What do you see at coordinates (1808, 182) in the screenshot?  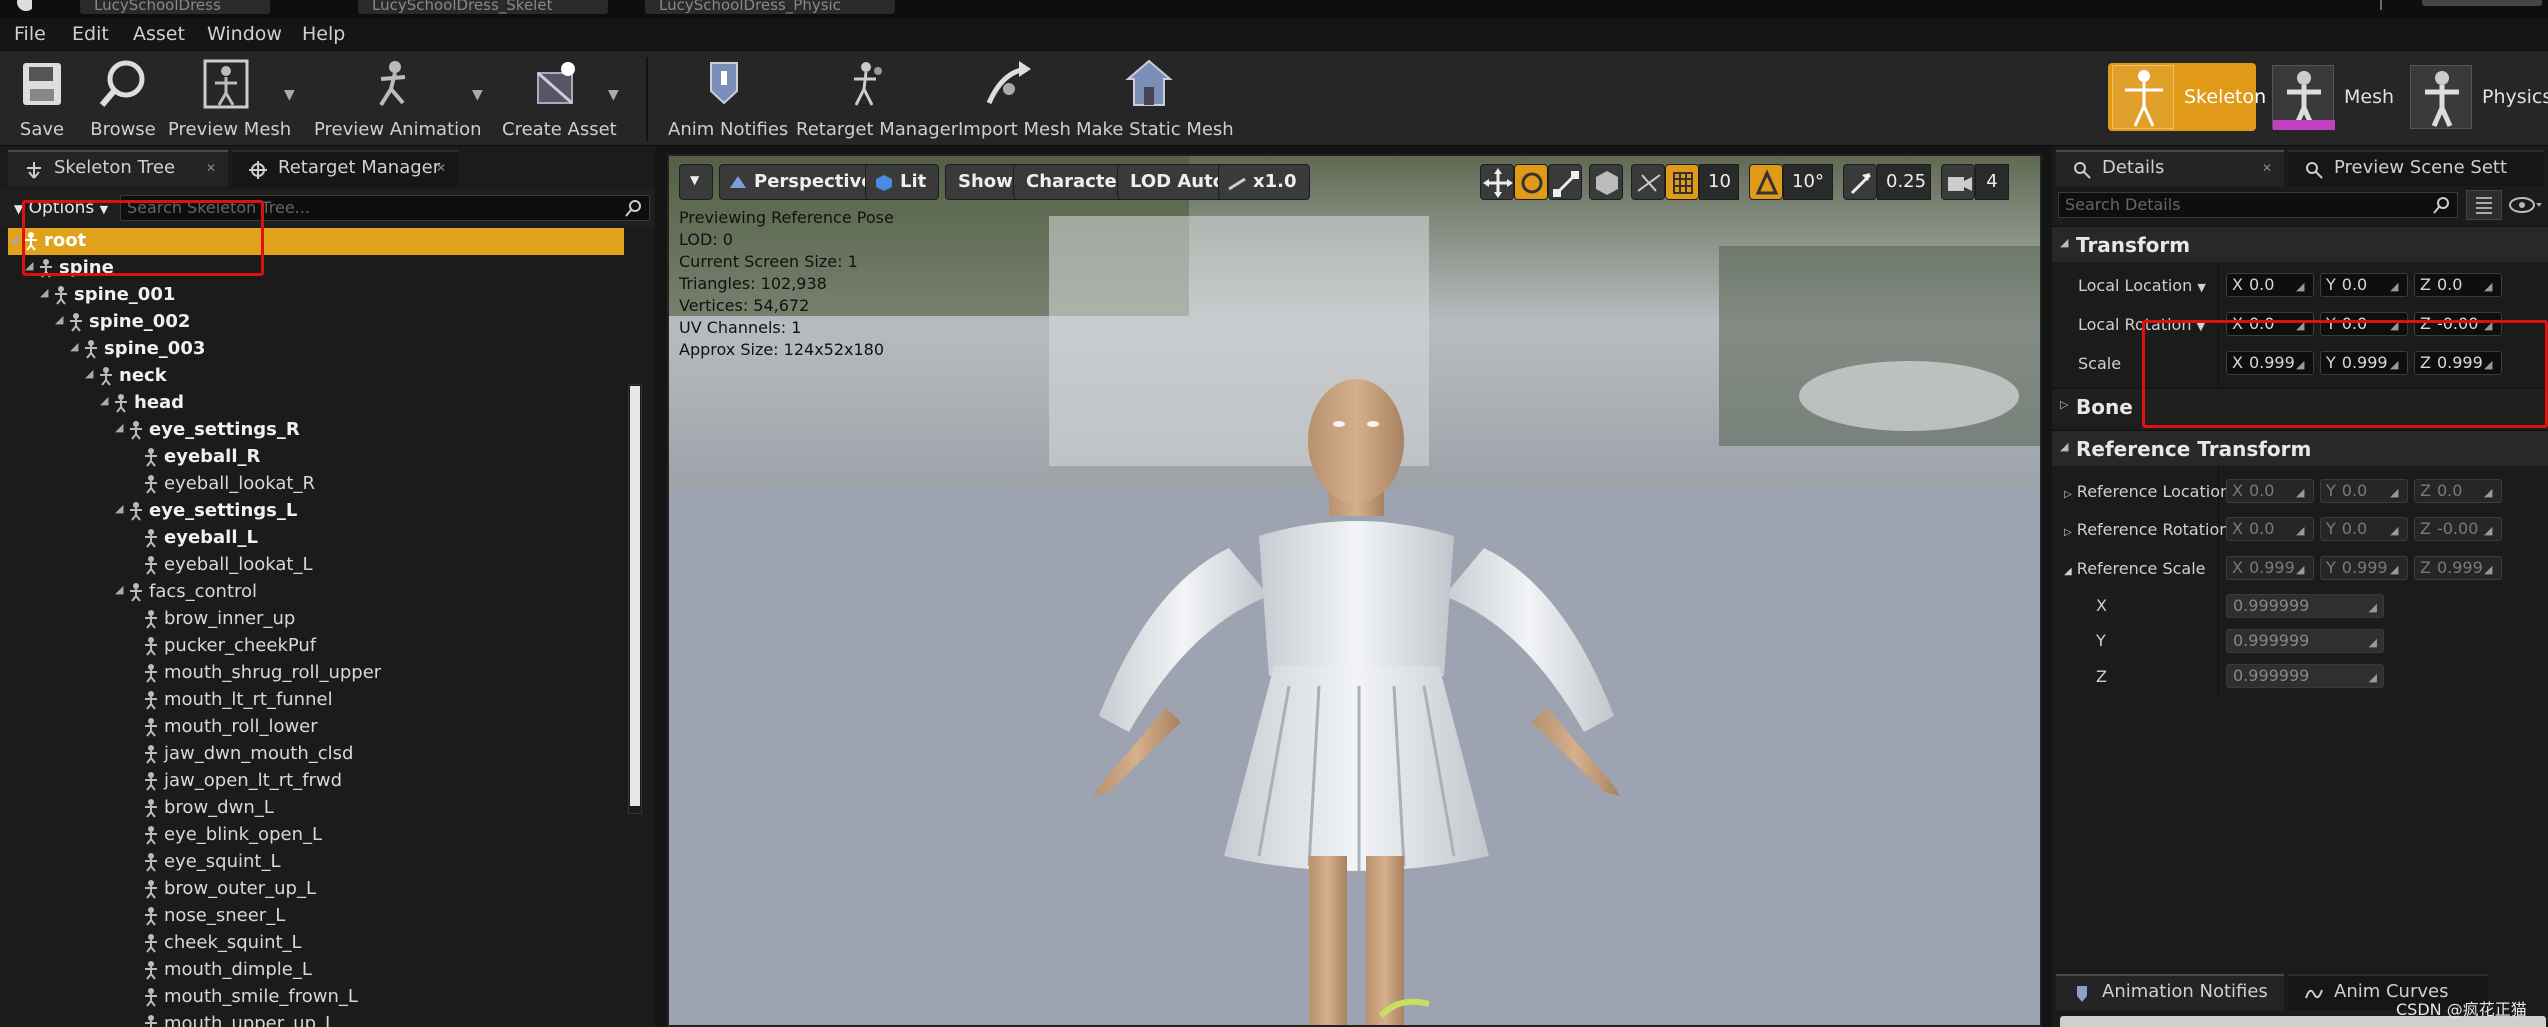 I see `rotation-snap-value: 10°` at bounding box center [1808, 182].